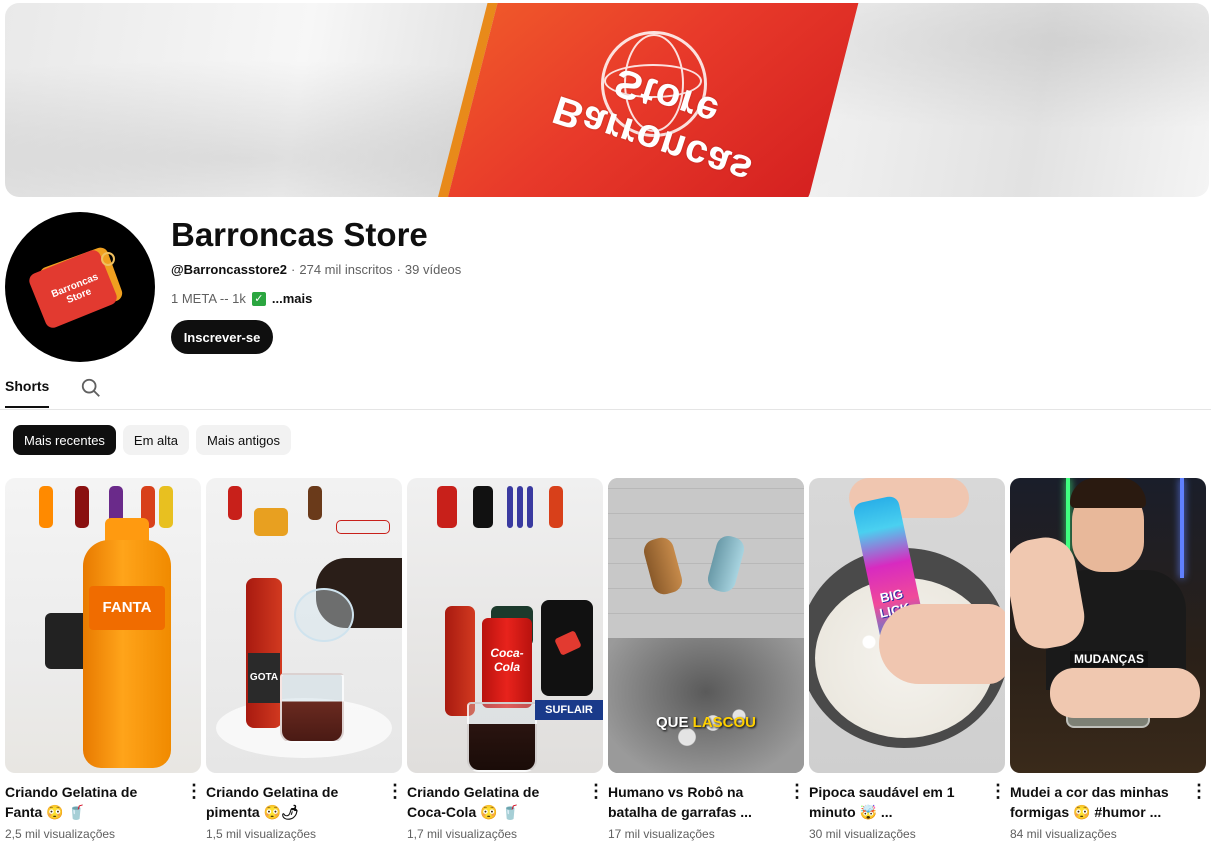 This screenshot has height=850, width=1211. Describe the element at coordinates (127, 654) in the screenshot. I see `fanta-bottle-image` at that location.